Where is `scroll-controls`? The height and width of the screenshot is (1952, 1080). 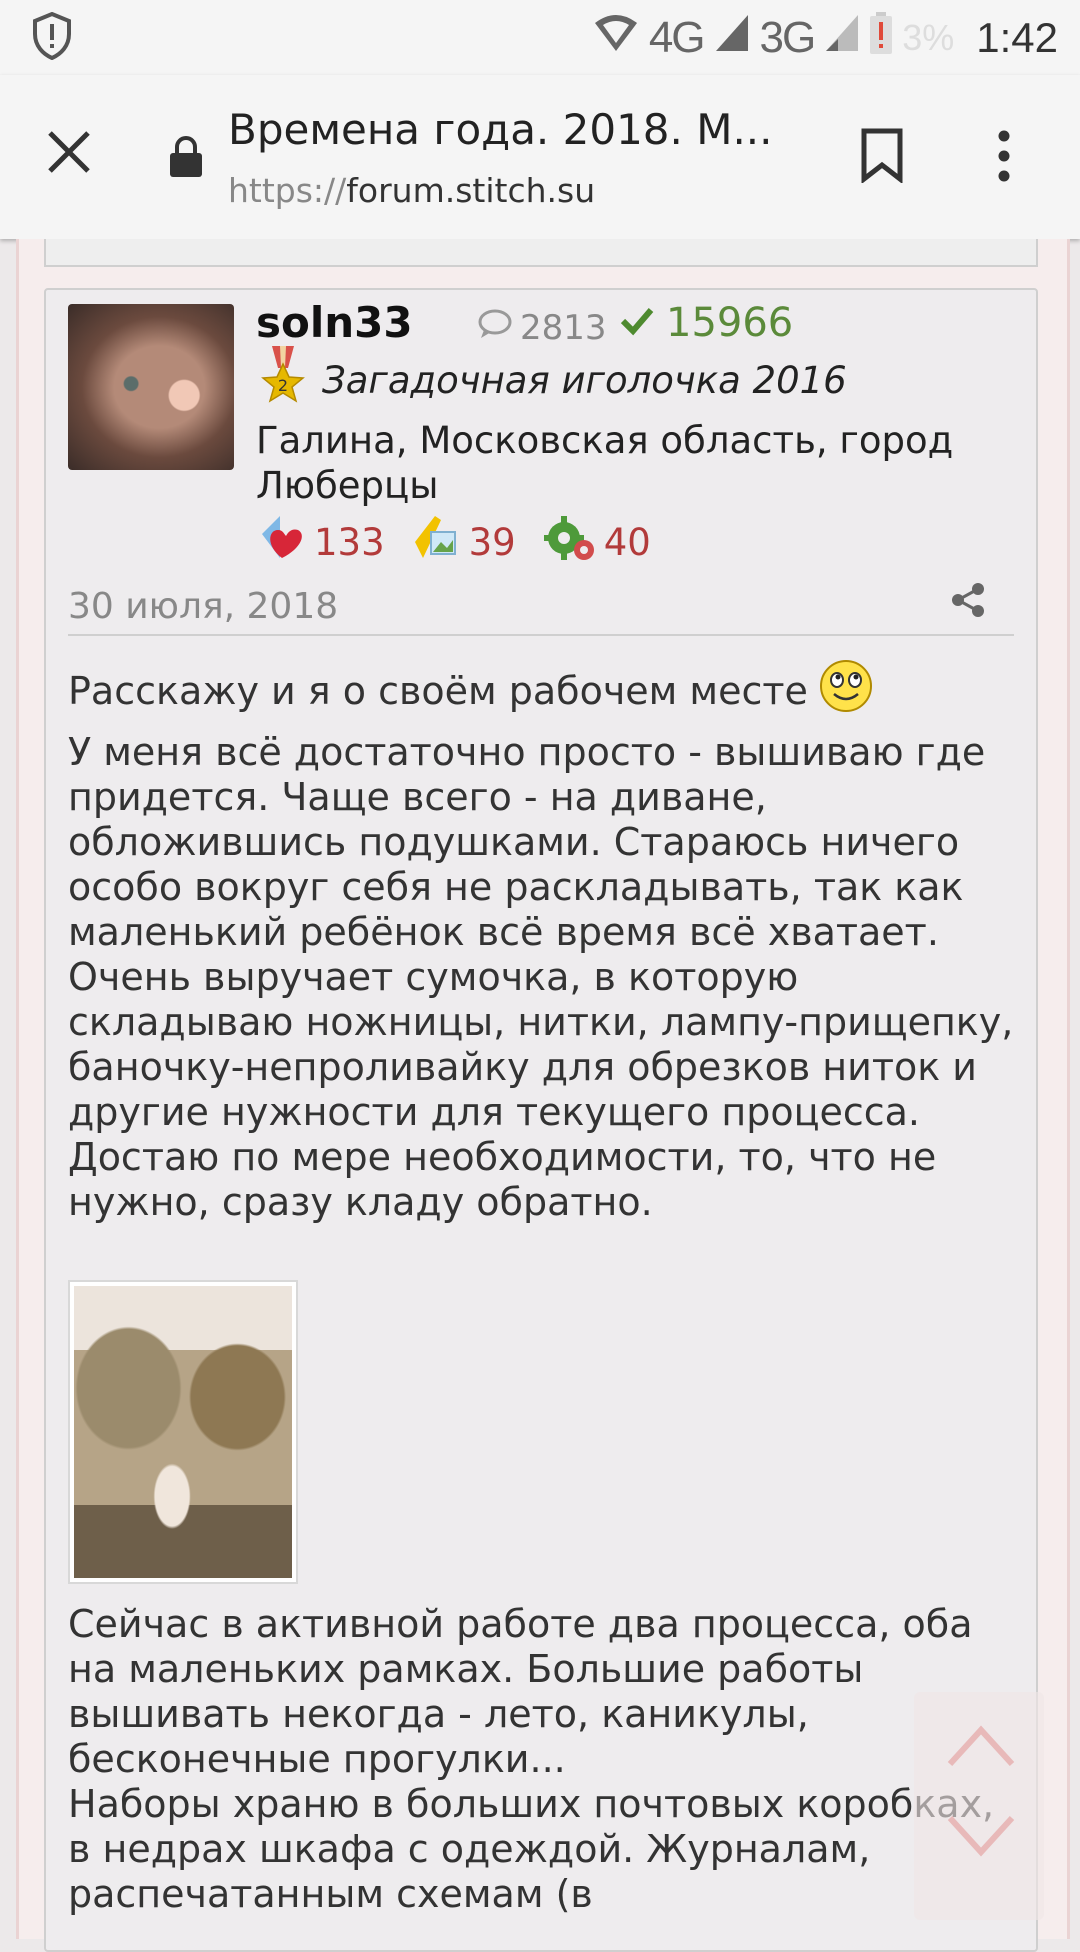
scroll-controls is located at coordinates (979, 1806).